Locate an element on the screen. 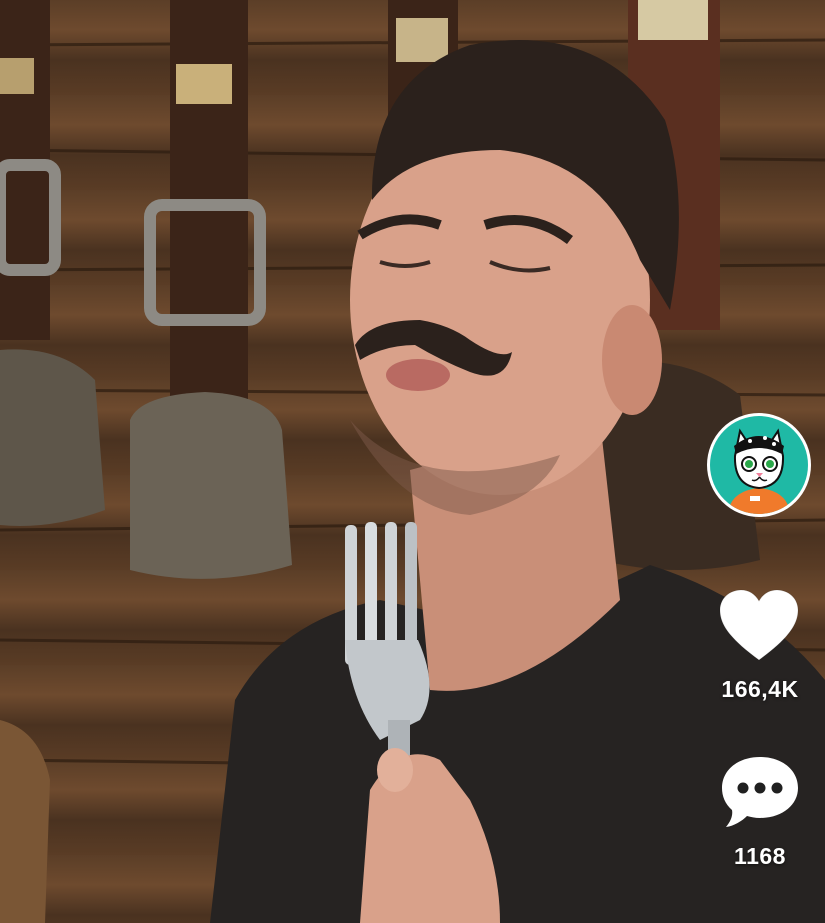  heart-icon is located at coordinates (759, 625).